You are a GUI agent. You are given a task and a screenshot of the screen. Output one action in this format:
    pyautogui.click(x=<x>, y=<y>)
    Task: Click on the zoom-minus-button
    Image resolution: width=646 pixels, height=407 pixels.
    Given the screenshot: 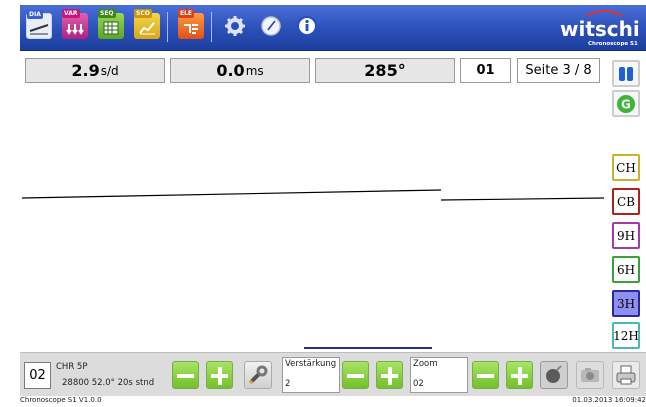 What is the action you would take?
    pyautogui.click(x=485, y=375)
    